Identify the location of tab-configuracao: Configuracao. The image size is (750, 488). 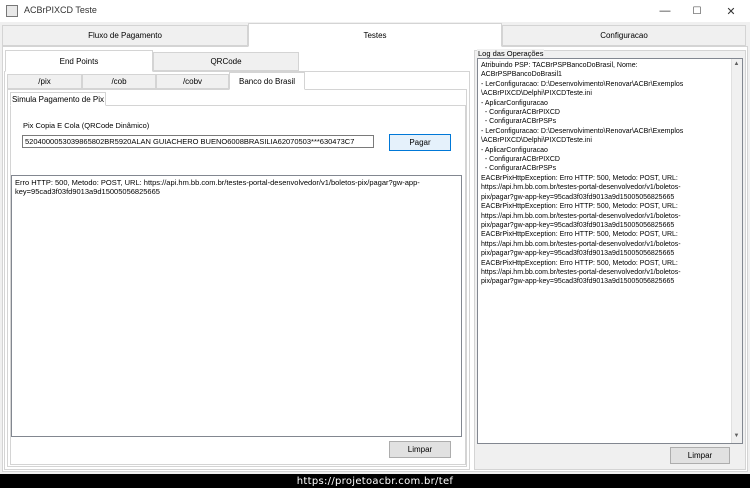
(624, 35).